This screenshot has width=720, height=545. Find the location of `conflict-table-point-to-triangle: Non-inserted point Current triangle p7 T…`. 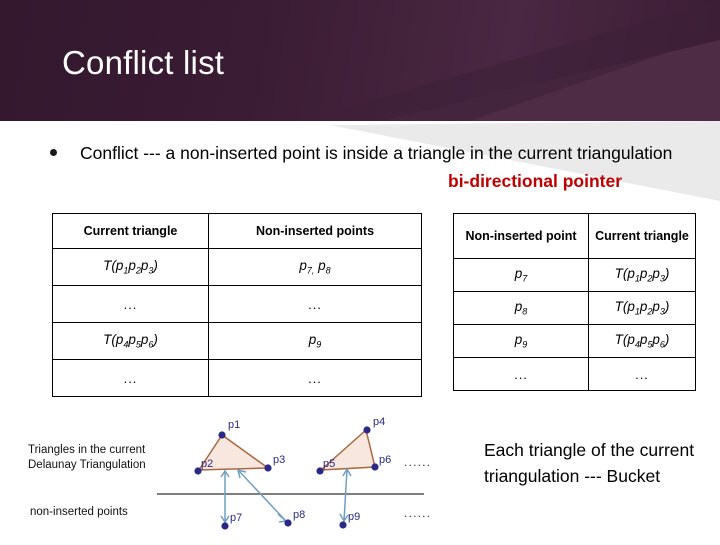

conflict-table-point-to-triangle: Non-inserted point Current triangle p7 T… is located at coordinates (574, 302).